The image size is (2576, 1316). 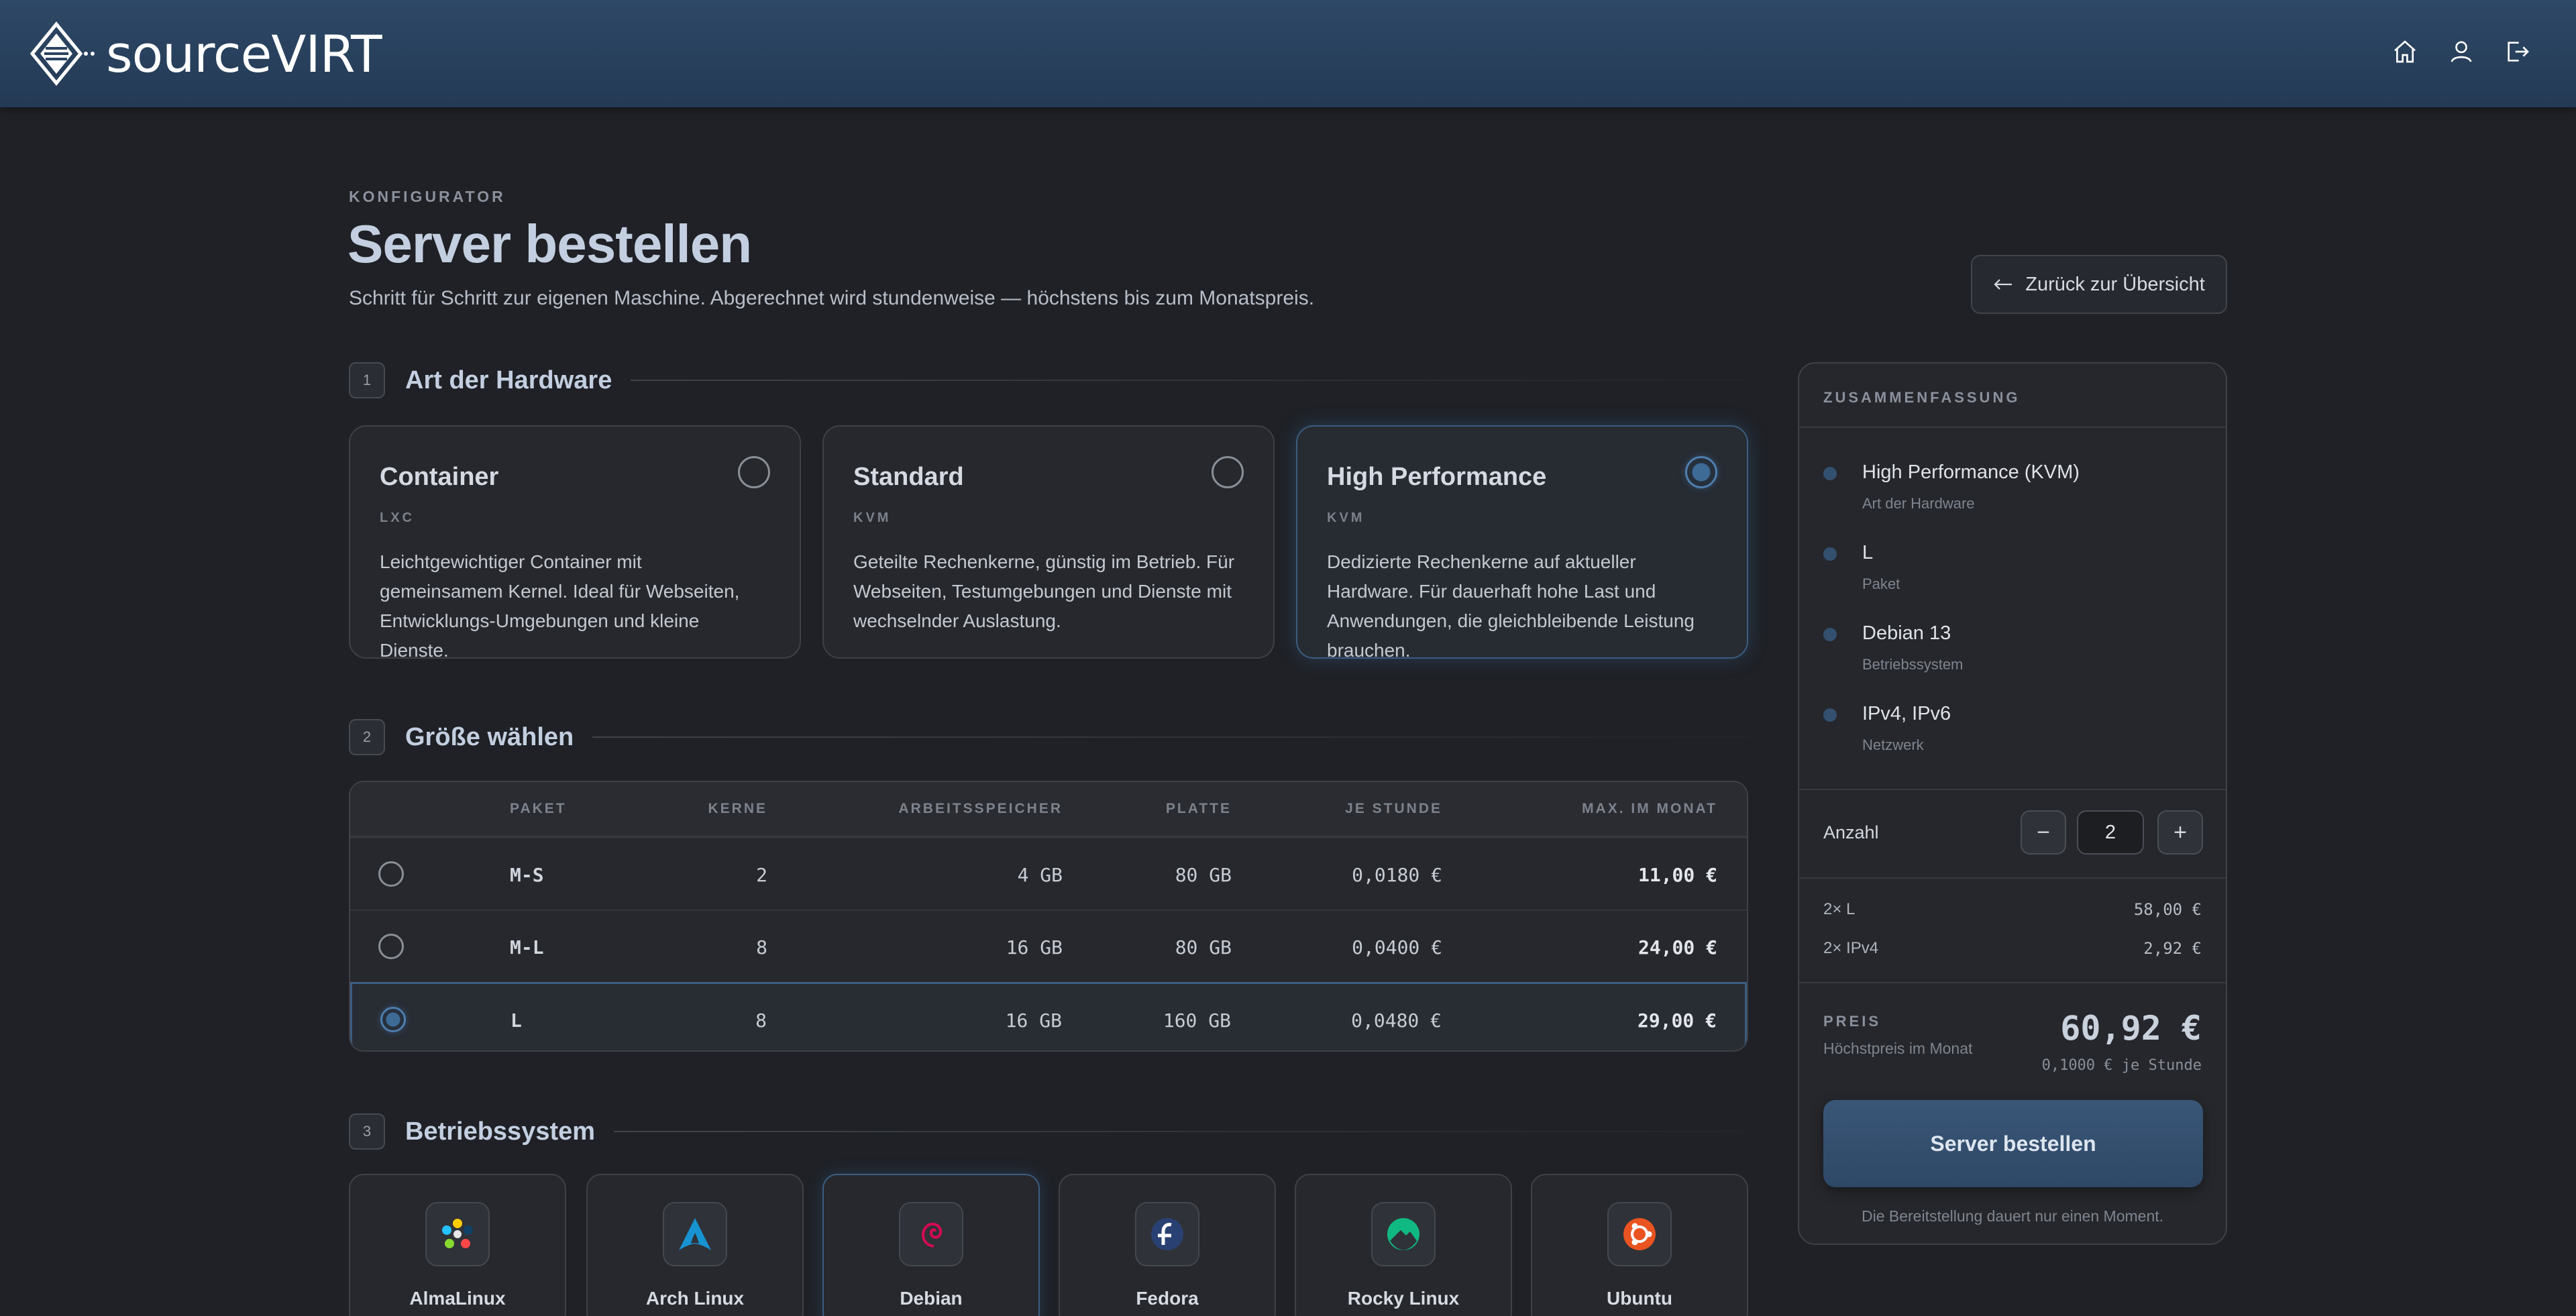 What do you see at coordinates (2517, 51) in the screenshot?
I see `logout-icon` at bounding box center [2517, 51].